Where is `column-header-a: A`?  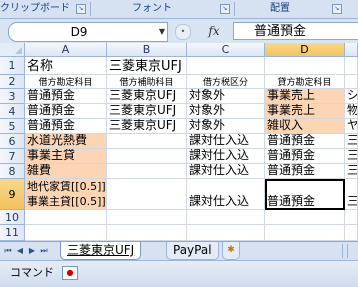
column-header-a: A is located at coordinates (66, 50).